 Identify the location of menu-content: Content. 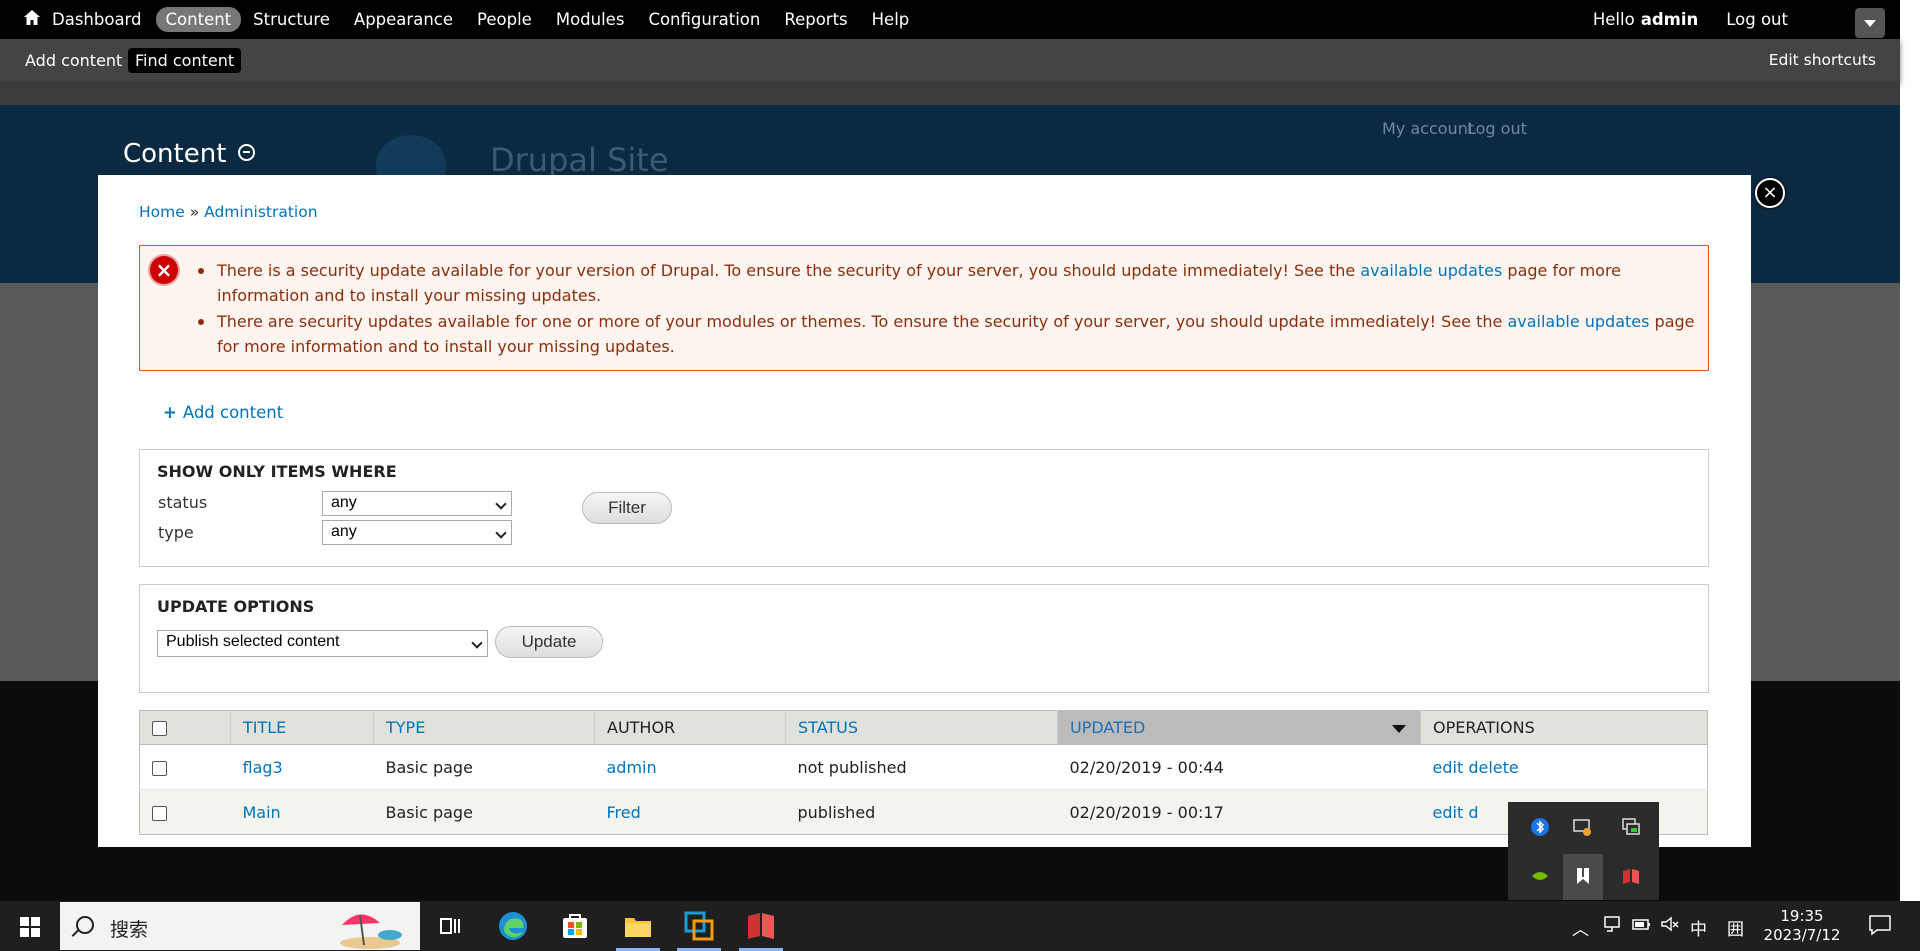
(198, 19).